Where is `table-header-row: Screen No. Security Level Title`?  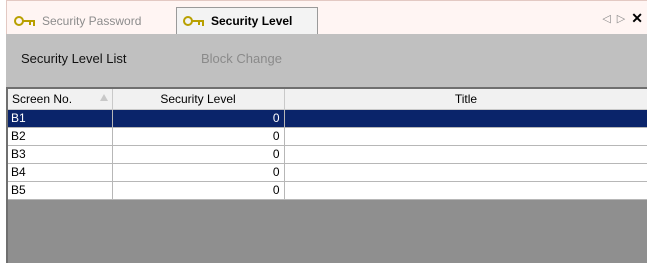 table-header-row: Screen No. Security Level Title is located at coordinates (327, 99).